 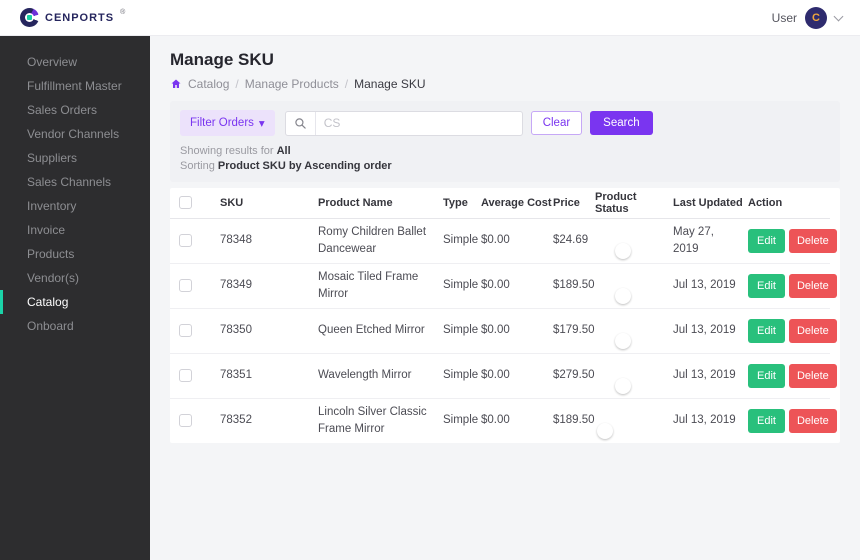 I want to click on price-cell: $189.50, so click(x=574, y=286).